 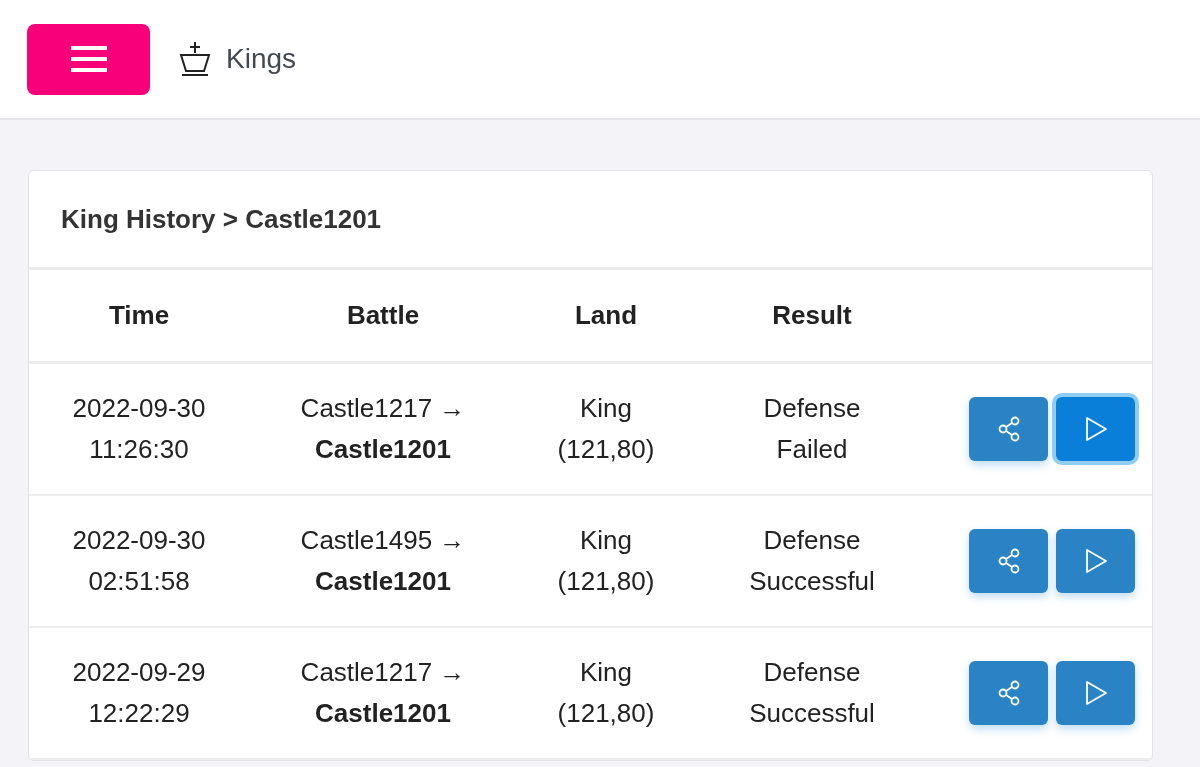 I want to click on column-header: Battle, so click(x=383, y=315).